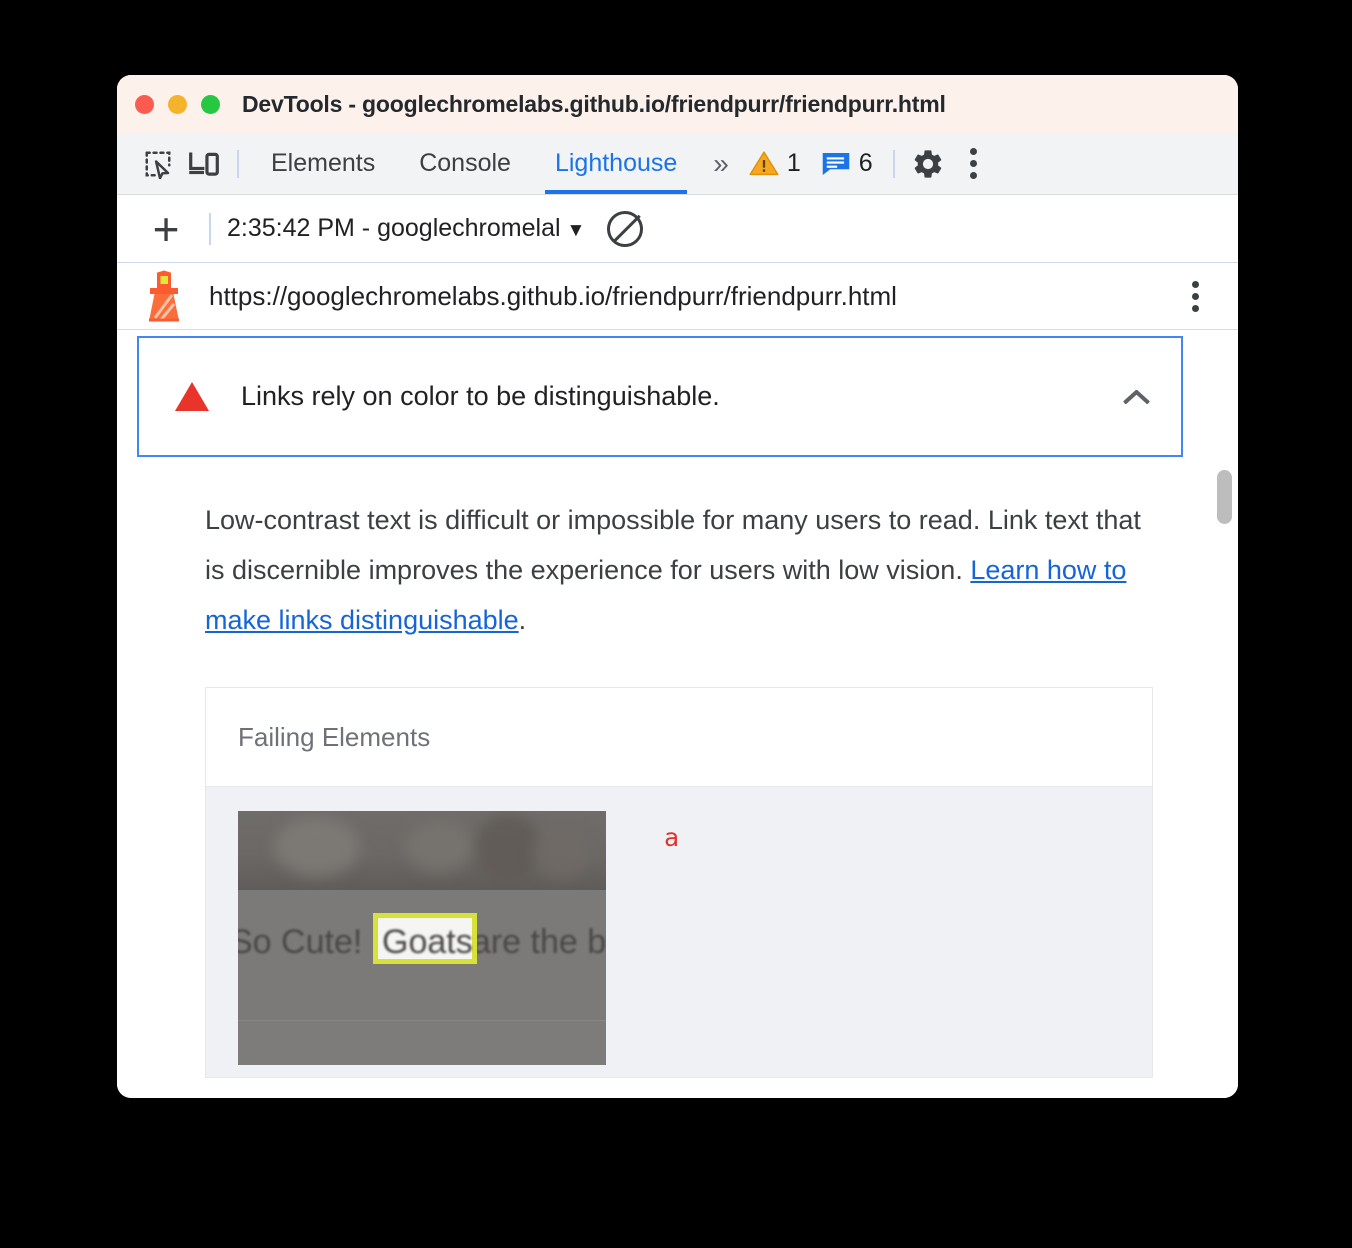 The image size is (1352, 1248). I want to click on scrollbar-thumb, so click(1224, 497).